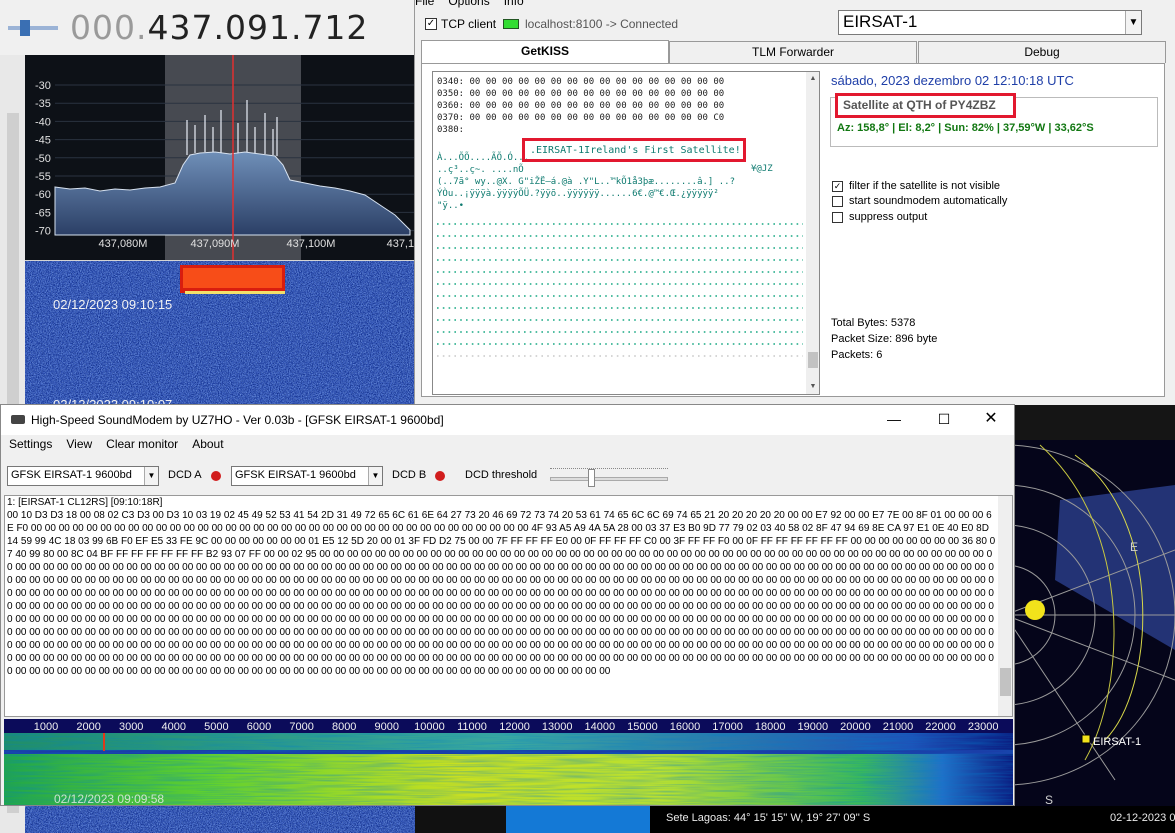 The image size is (1175, 833). I want to click on option-label: start soundmodem automatically, so click(928, 201).